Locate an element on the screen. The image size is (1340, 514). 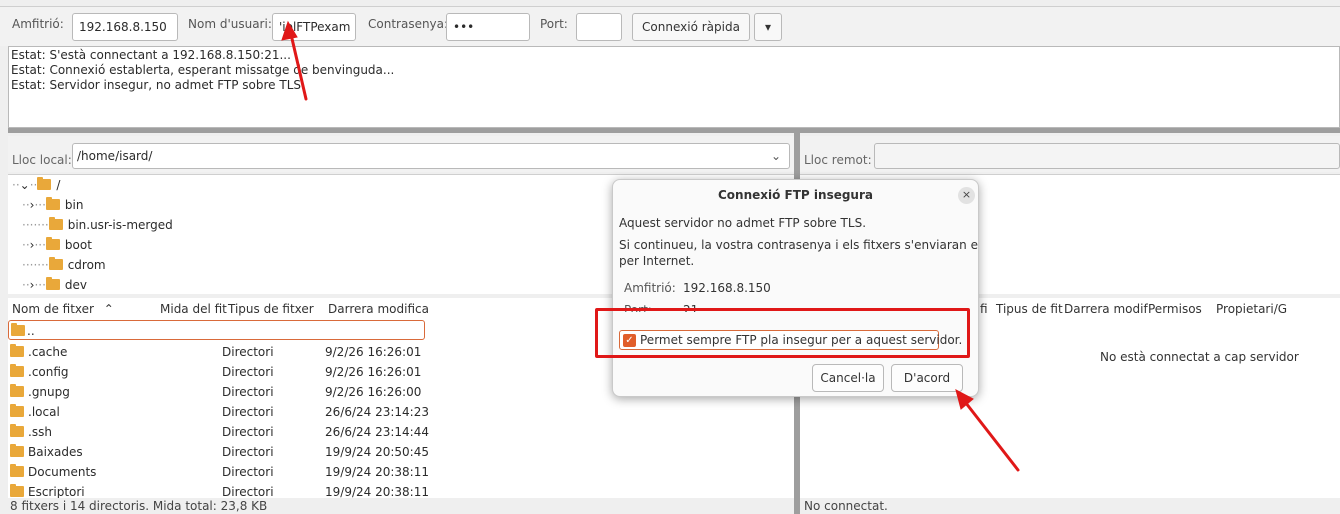
annotation-arrow-ok-button is located at coordinates (990, 434).